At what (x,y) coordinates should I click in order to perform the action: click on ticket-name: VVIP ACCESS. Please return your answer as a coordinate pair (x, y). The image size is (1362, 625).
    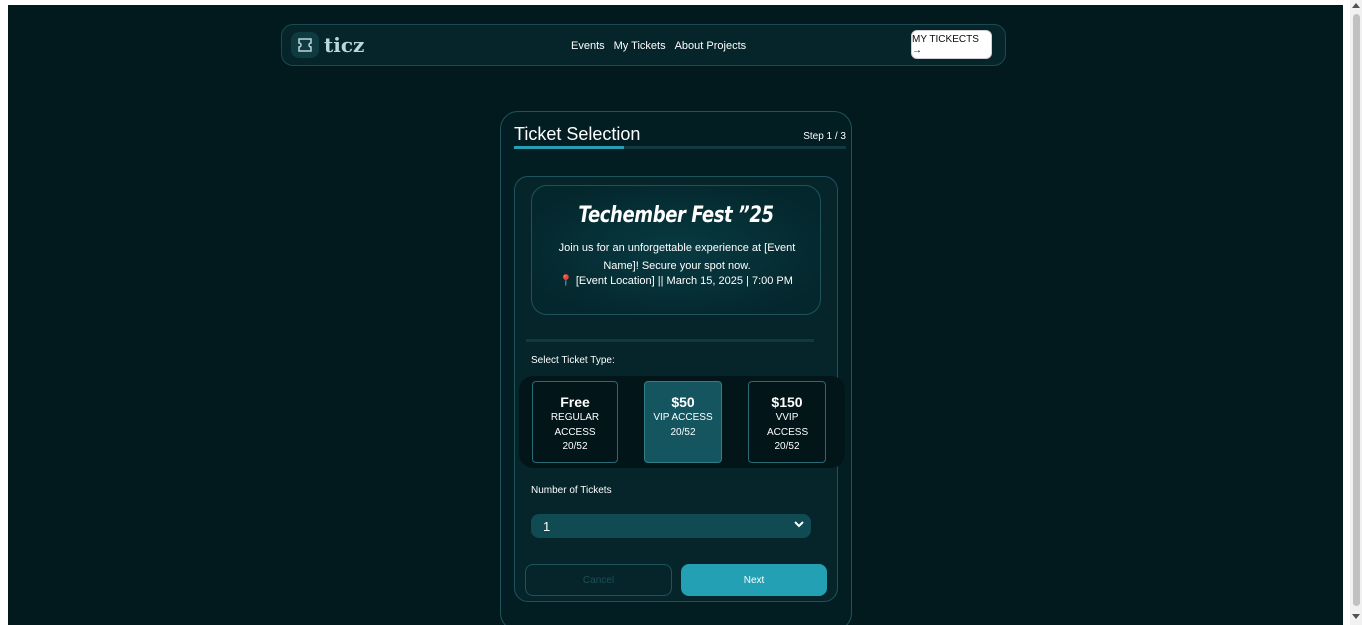
    Looking at the image, I should click on (788, 425).